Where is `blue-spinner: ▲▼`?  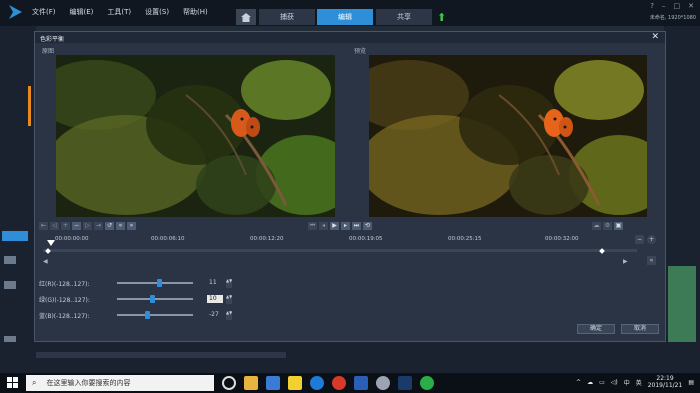 blue-spinner: ▲▼ is located at coordinates (229, 315).